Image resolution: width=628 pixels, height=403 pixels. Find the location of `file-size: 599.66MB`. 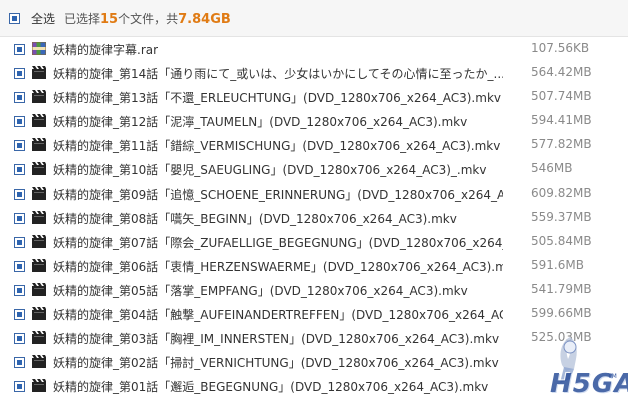

file-size: 599.66MB is located at coordinates (561, 313).